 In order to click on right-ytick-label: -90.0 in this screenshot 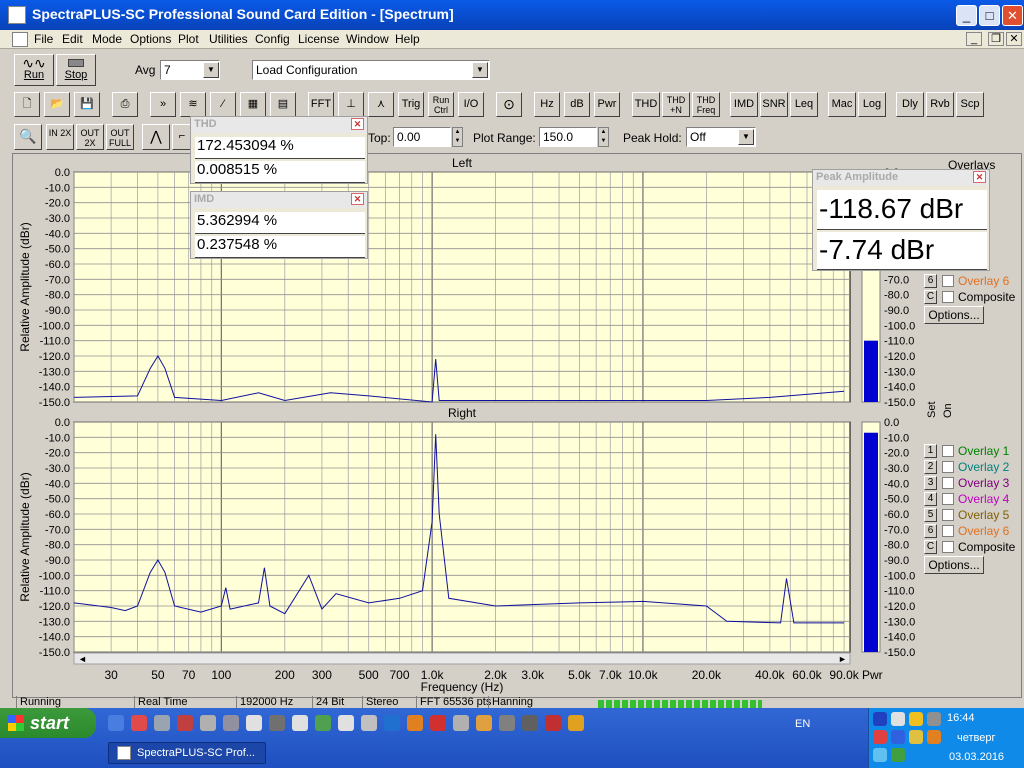, I will do `click(57, 561)`.